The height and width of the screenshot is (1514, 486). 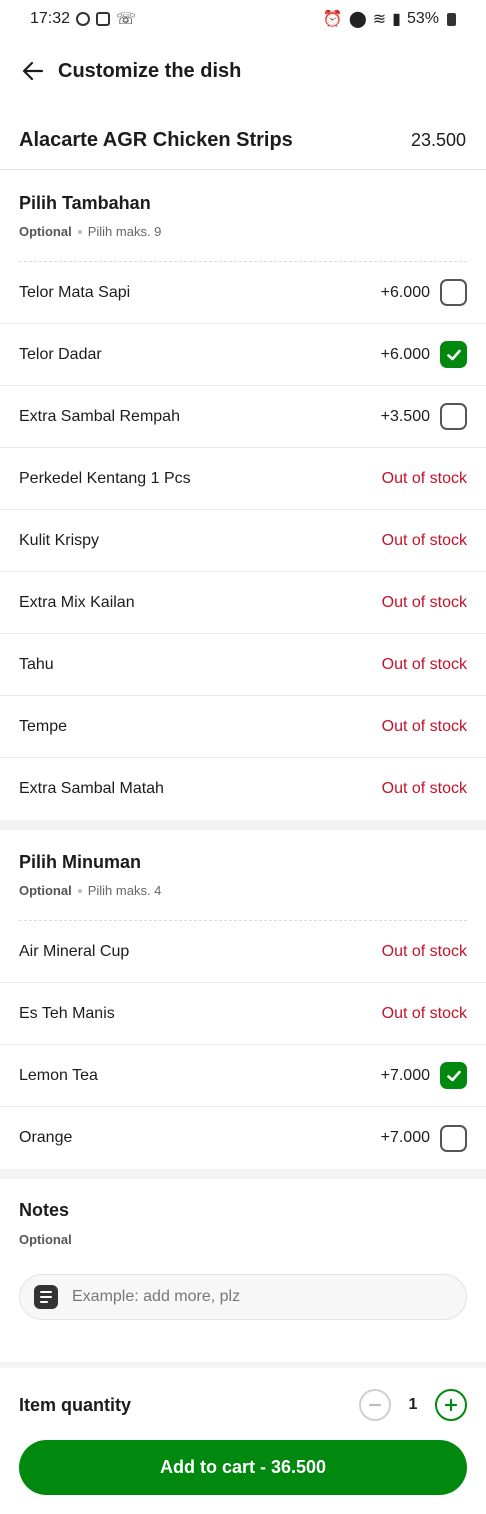 What do you see at coordinates (243, 216) in the screenshot?
I see `section-header: Pilih Tambahan Optional Pilih maks. 9` at bounding box center [243, 216].